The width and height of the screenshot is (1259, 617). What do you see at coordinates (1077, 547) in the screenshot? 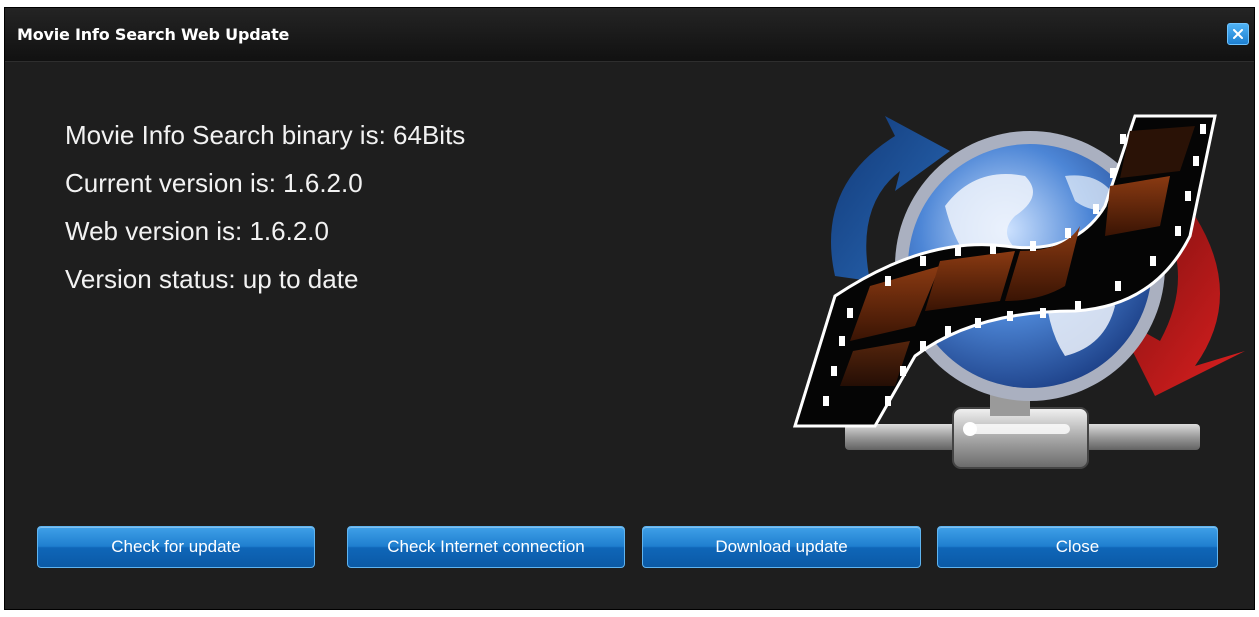
I see `close-button: Close` at bounding box center [1077, 547].